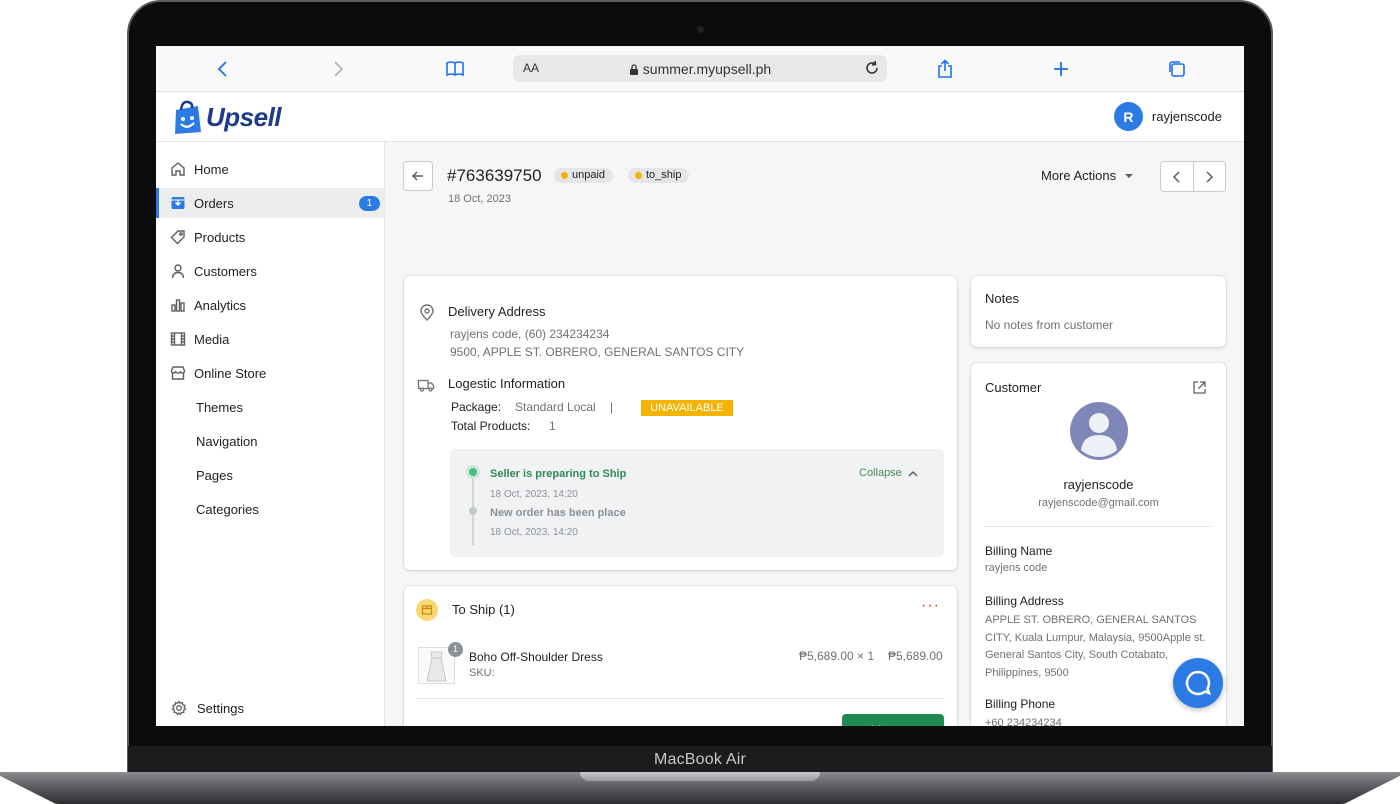 Image resolution: width=1400 pixels, height=804 pixels. What do you see at coordinates (178, 373) in the screenshot?
I see `store-icon` at bounding box center [178, 373].